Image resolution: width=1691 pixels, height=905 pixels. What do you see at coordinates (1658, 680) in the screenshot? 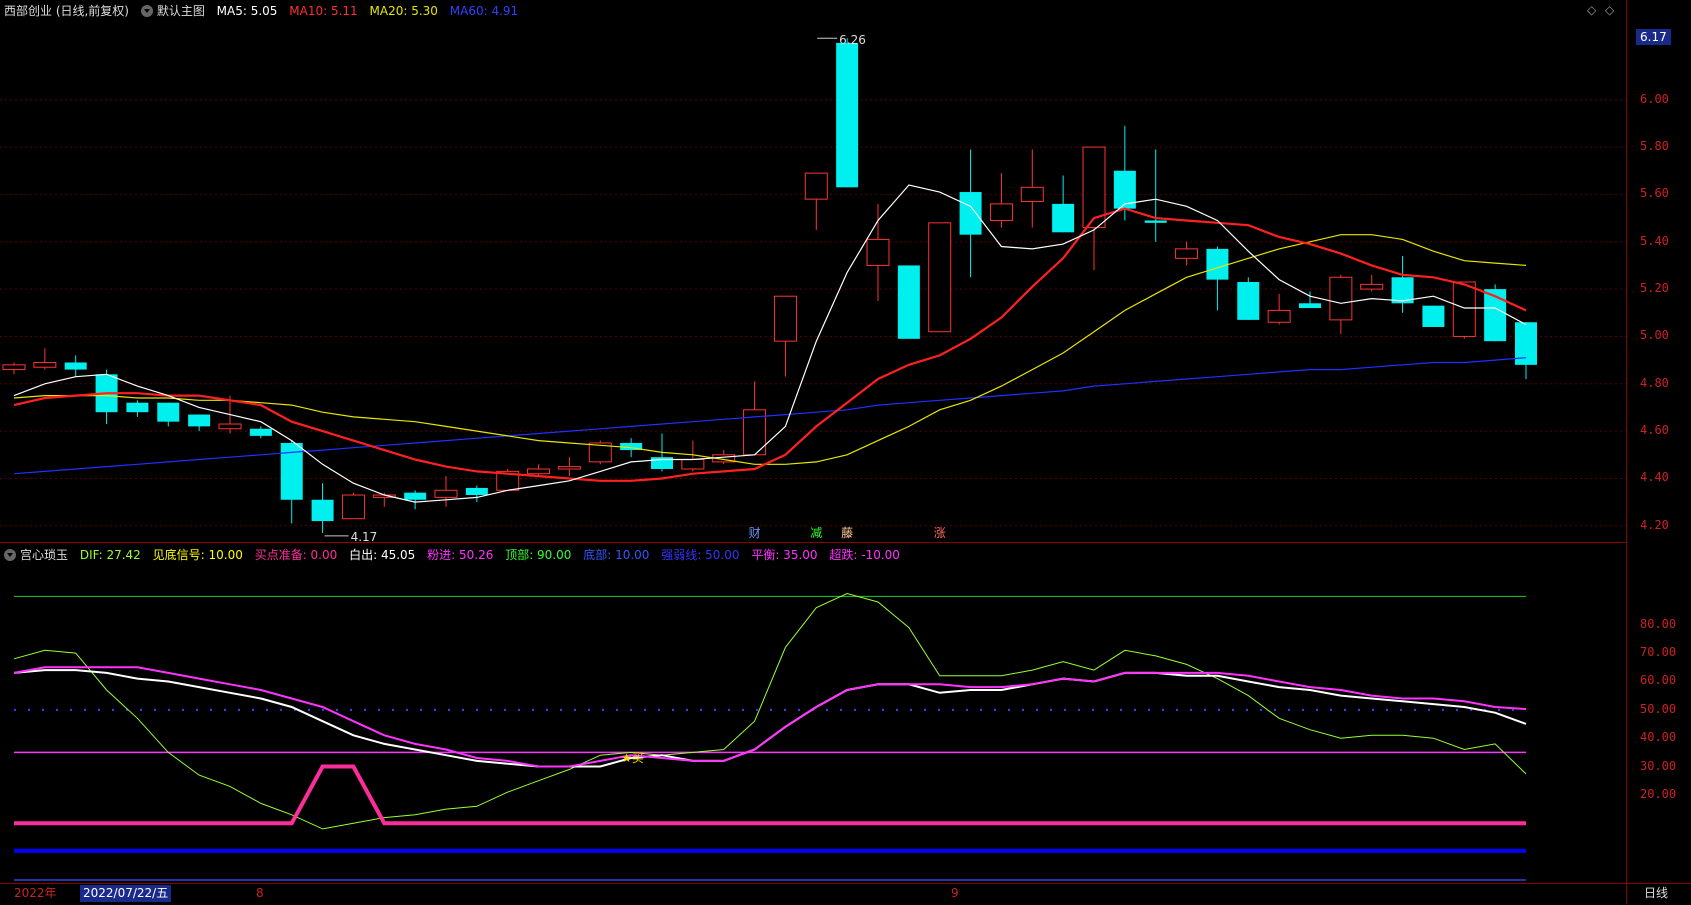
I see `indicator-tick-label: 60.00` at bounding box center [1658, 680].